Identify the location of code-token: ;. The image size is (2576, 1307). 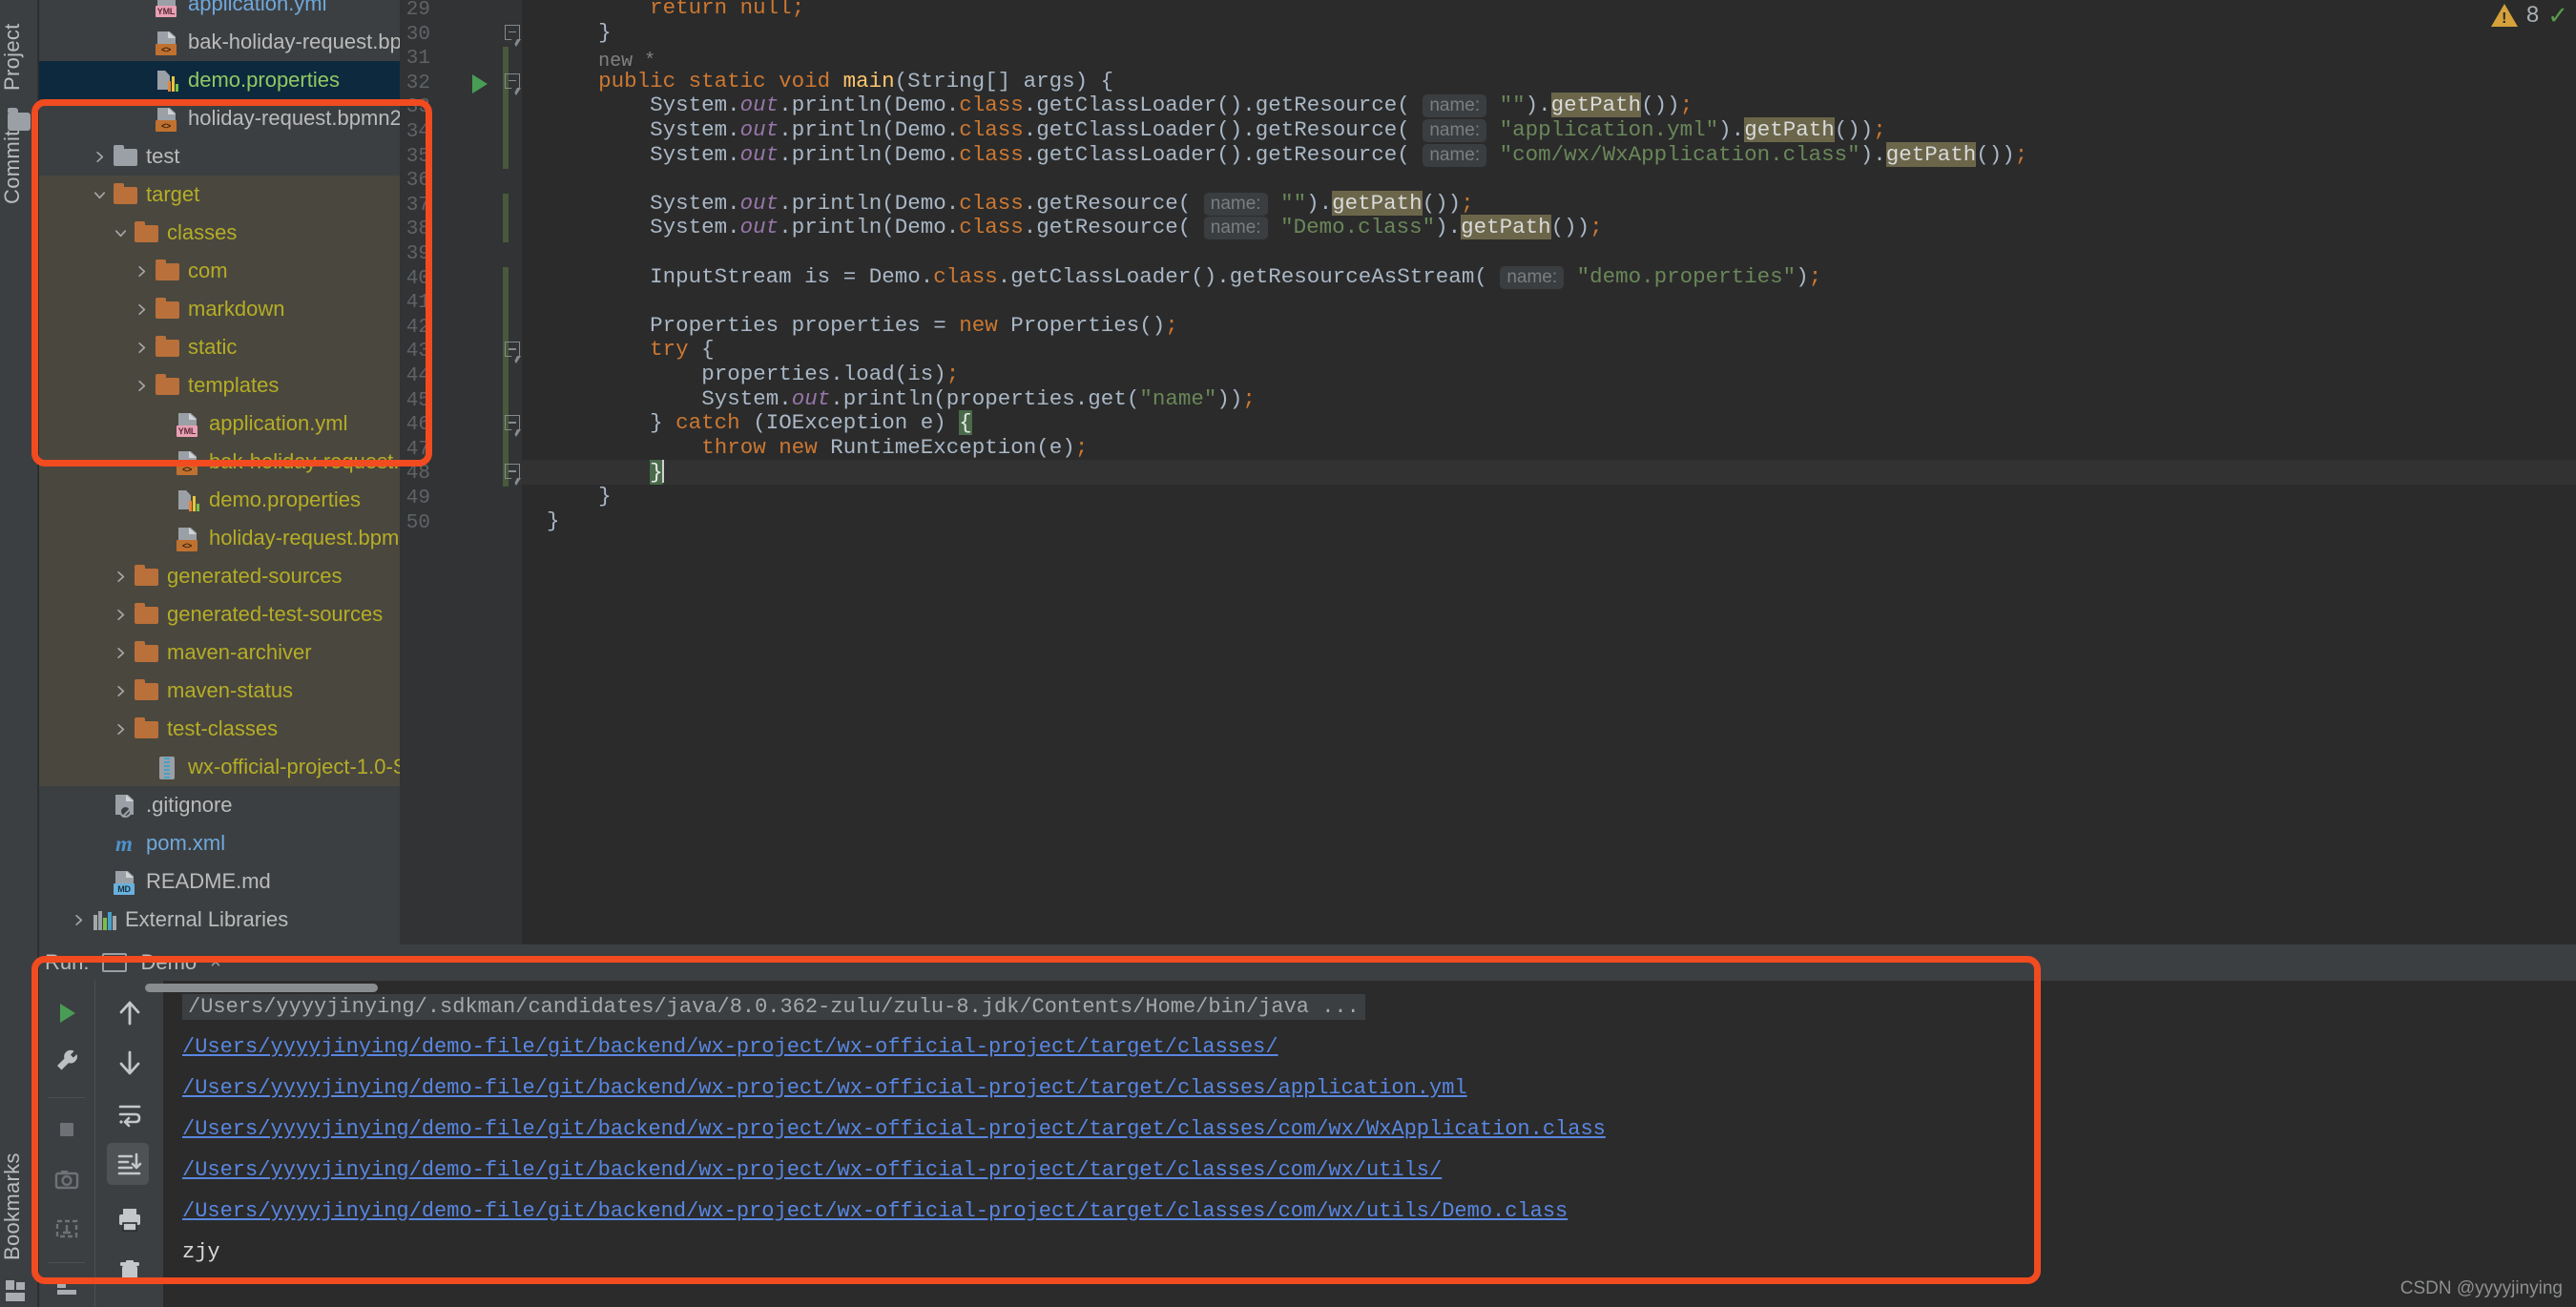
(2021, 154).